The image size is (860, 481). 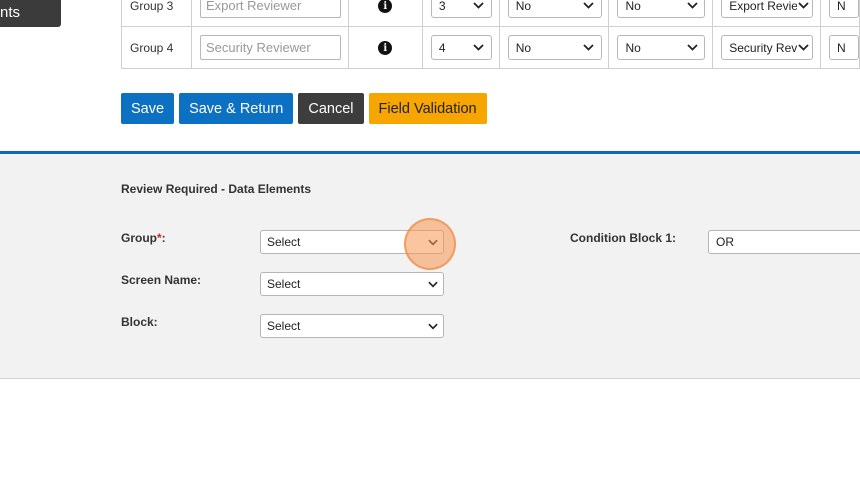 What do you see at coordinates (461, 47) in the screenshot?
I see `order-select: 4` at bounding box center [461, 47].